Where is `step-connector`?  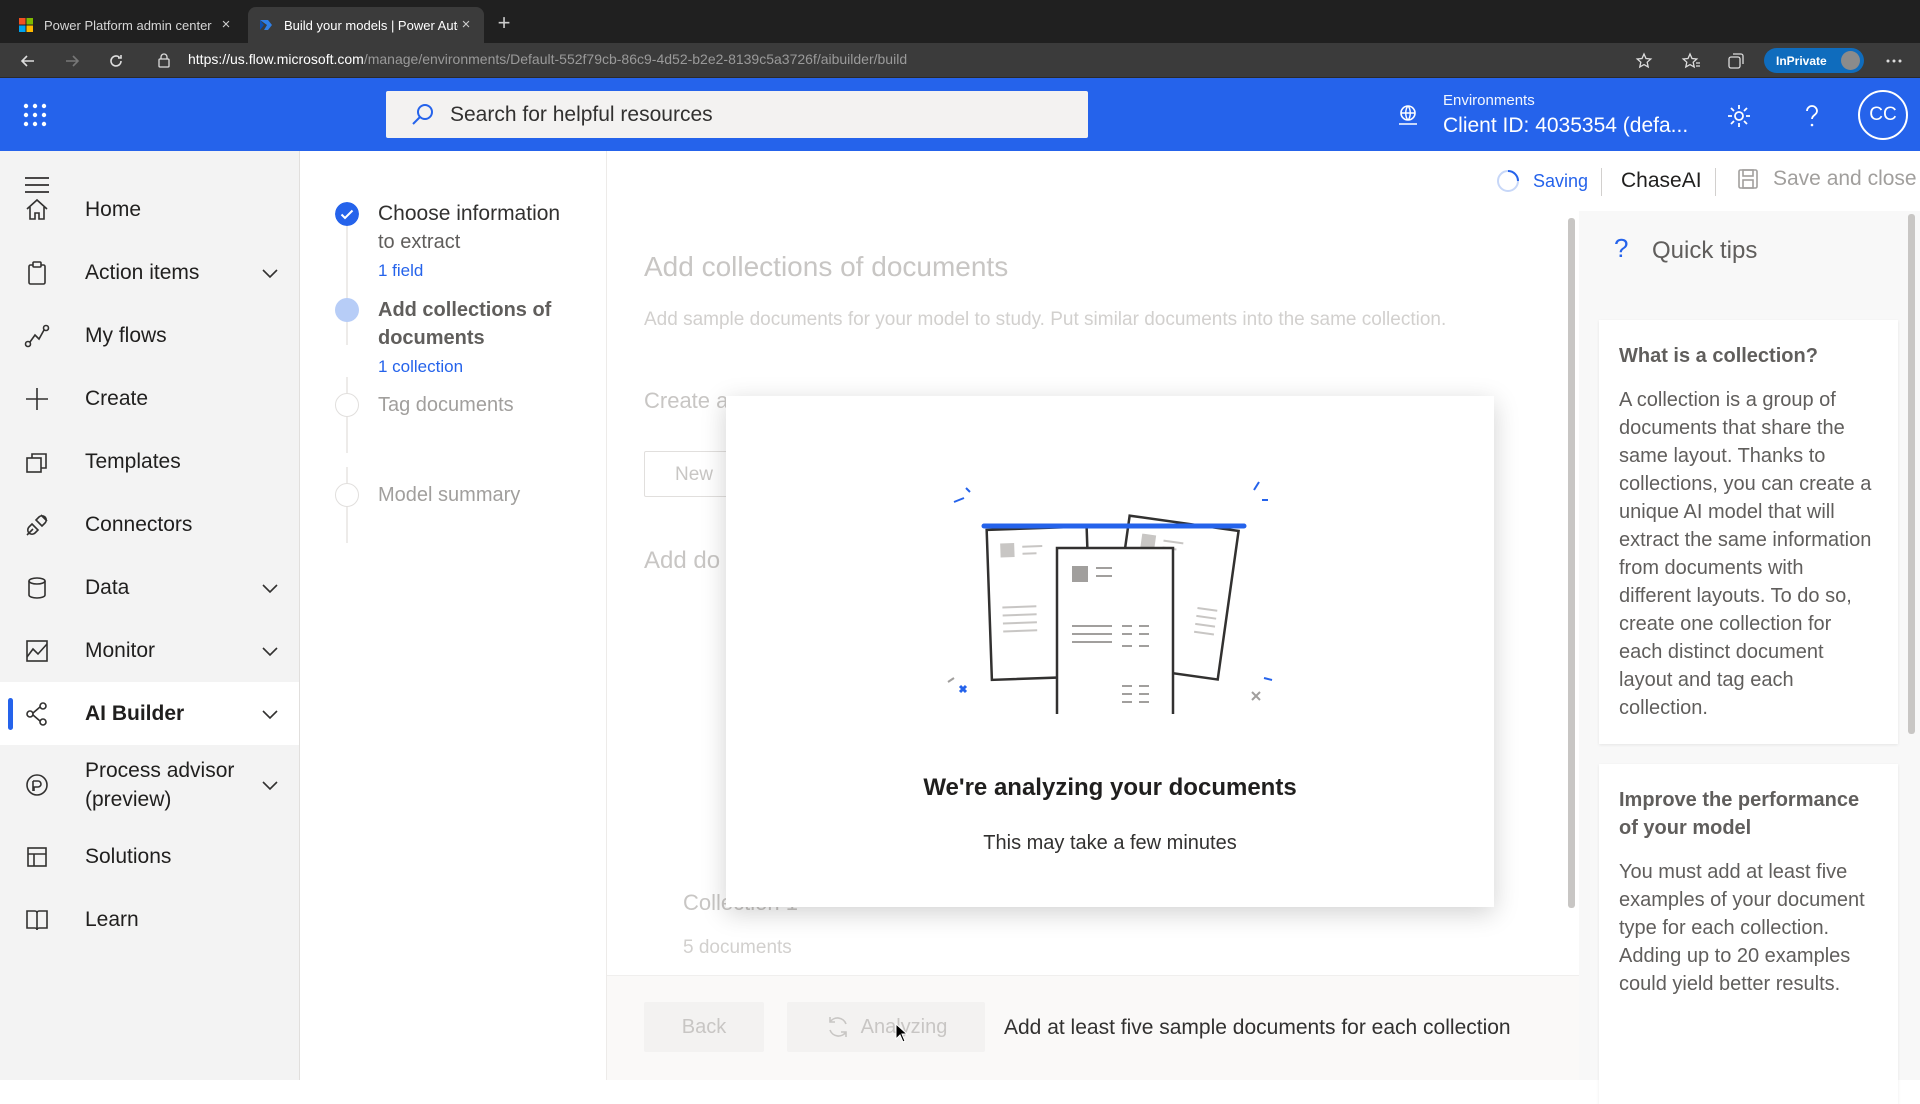
step-connector is located at coordinates (347, 285).